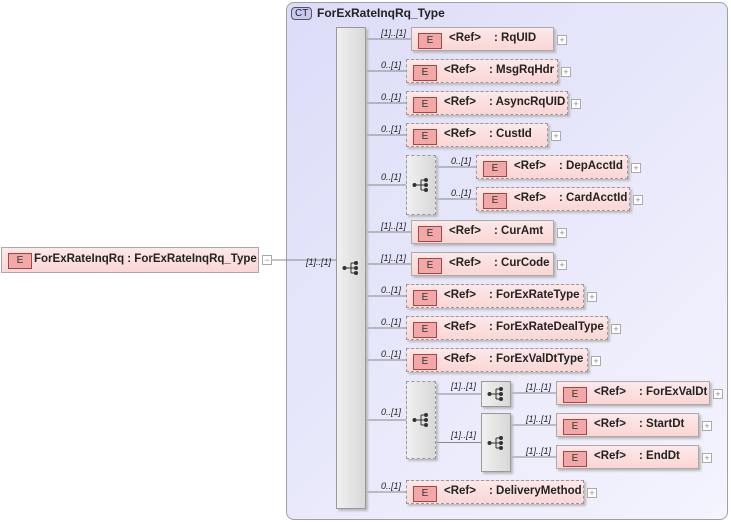  What do you see at coordinates (145, 259) in the screenshot?
I see `root-element-label: ForExRateInqRq : ForExRateInqRq_Type` at bounding box center [145, 259].